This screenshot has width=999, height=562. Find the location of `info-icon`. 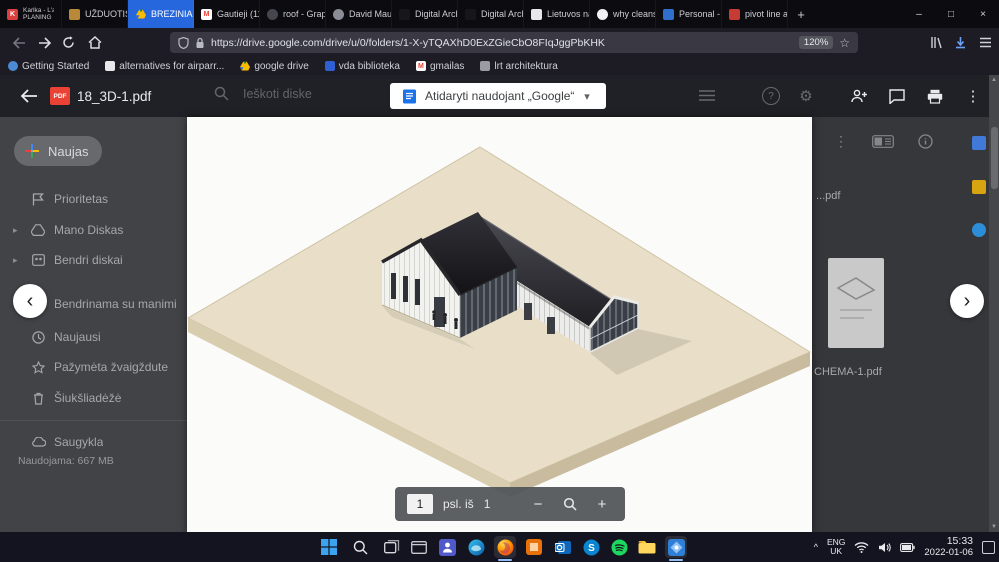

info-icon is located at coordinates (925, 141).